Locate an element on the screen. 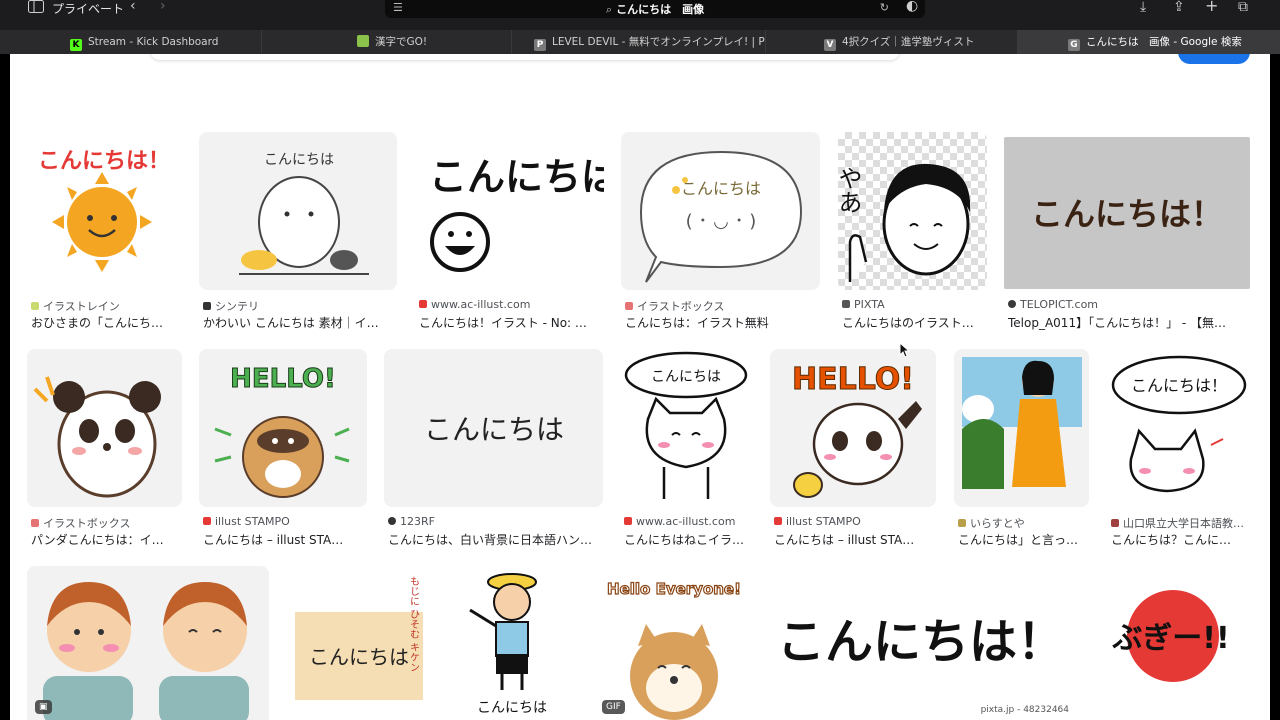  kanji-favicon is located at coordinates (363, 41).